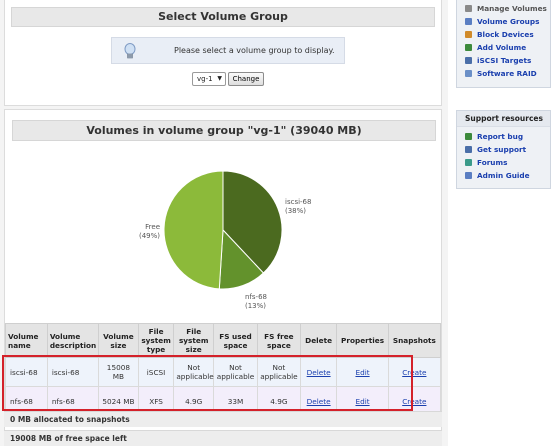 This screenshot has width=554, height=447. What do you see at coordinates (219, 78) in the screenshot?
I see `dropdown-arrow-icon: ▼` at bounding box center [219, 78].